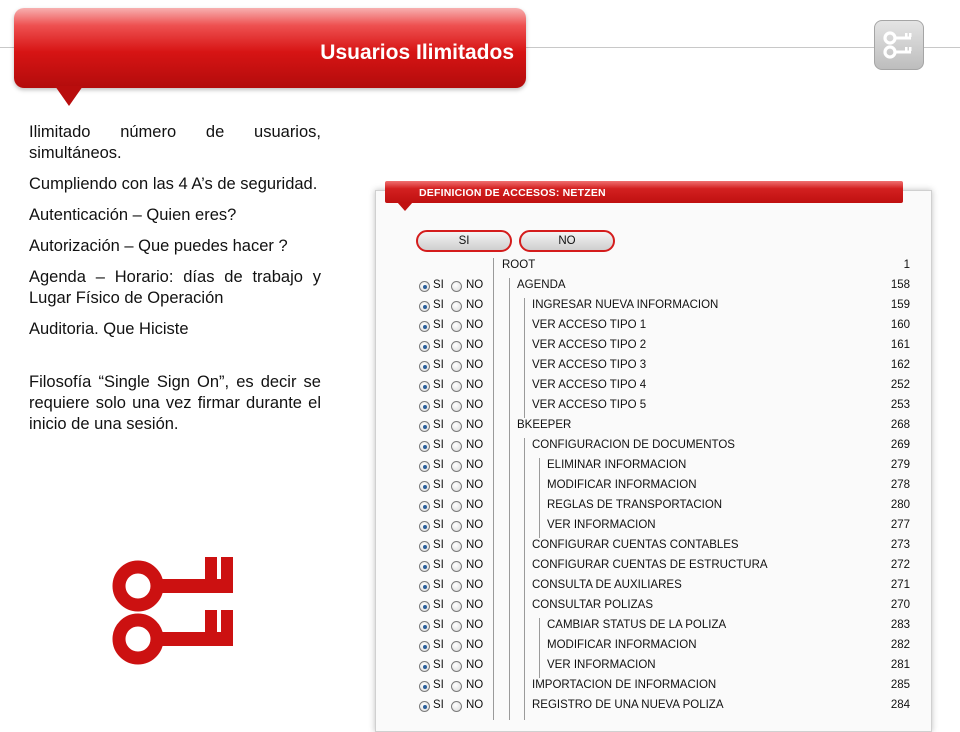 This screenshot has height=732, width=960. I want to click on si-button: SI, so click(464, 241).